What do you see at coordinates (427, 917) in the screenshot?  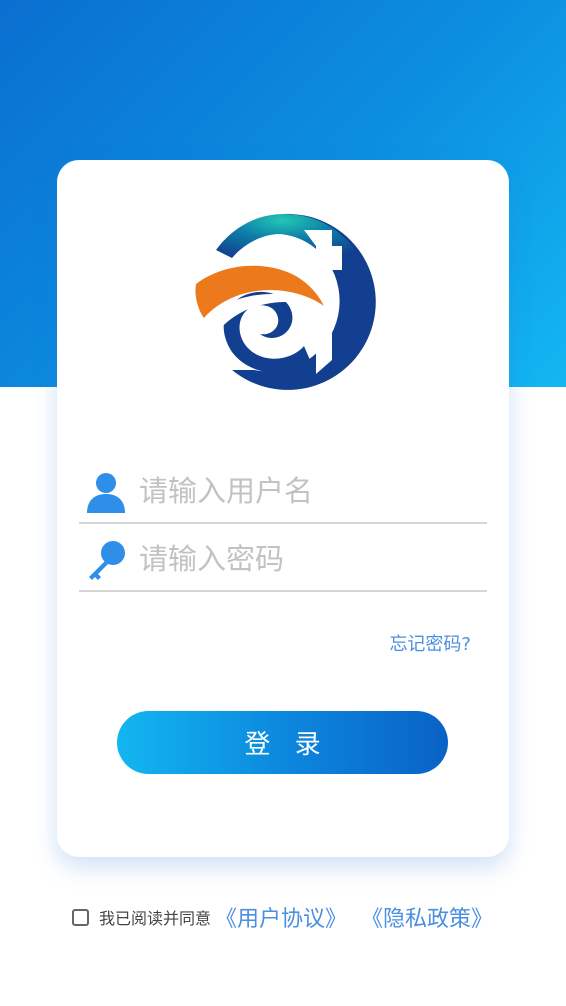 I see `privacy-policy-link: 《隐私政策》` at bounding box center [427, 917].